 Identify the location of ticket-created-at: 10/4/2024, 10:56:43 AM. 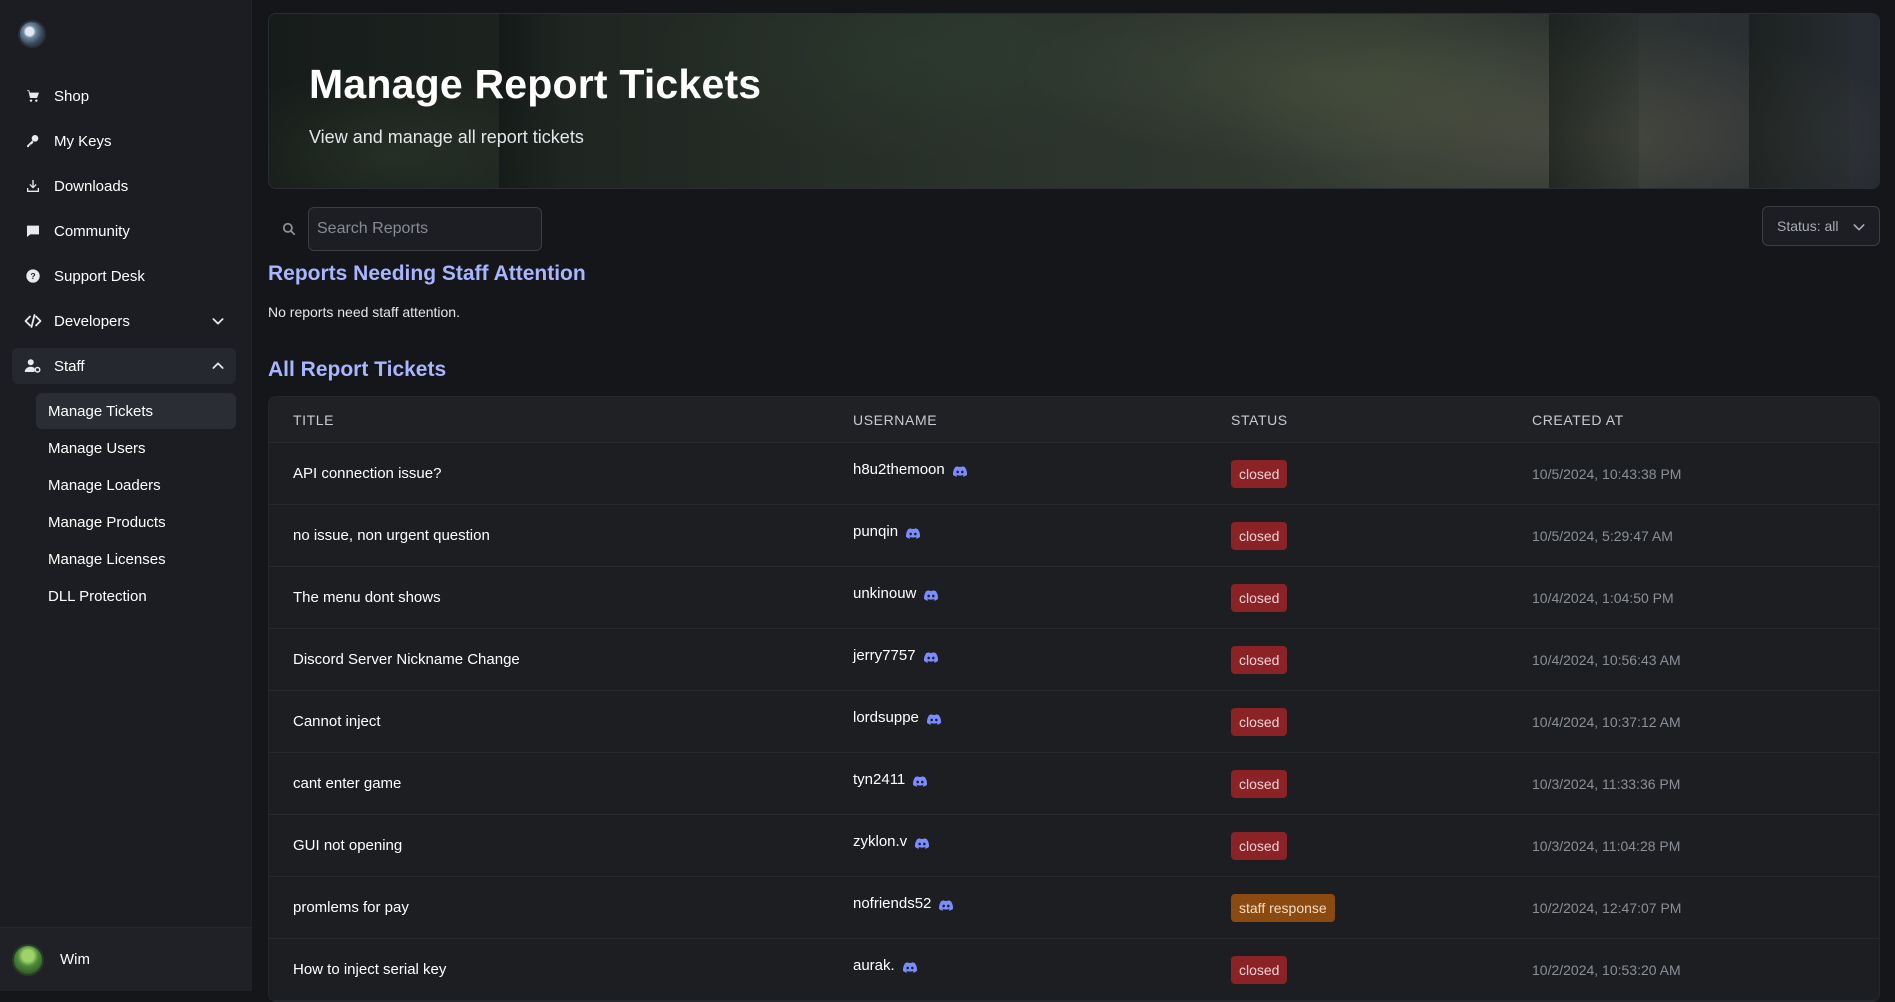
(1606, 659).